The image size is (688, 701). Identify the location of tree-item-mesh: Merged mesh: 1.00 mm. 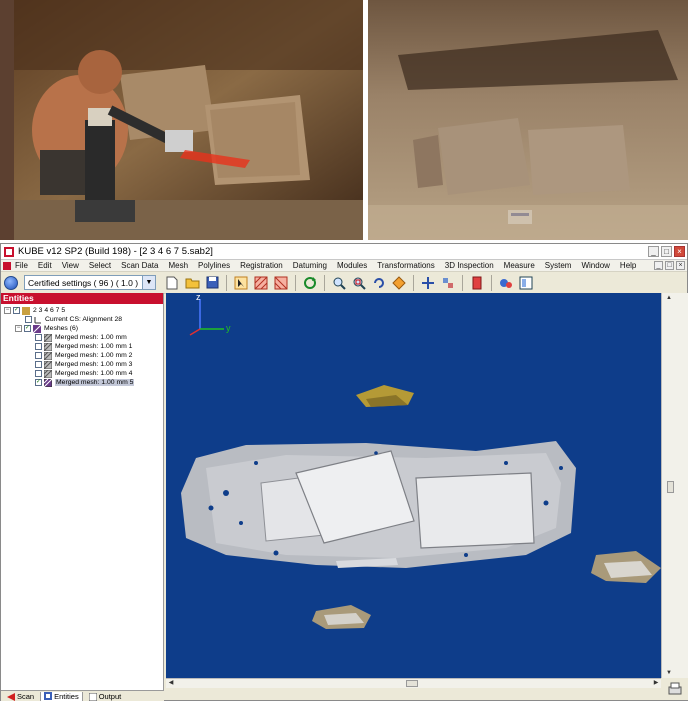
(81, 337).